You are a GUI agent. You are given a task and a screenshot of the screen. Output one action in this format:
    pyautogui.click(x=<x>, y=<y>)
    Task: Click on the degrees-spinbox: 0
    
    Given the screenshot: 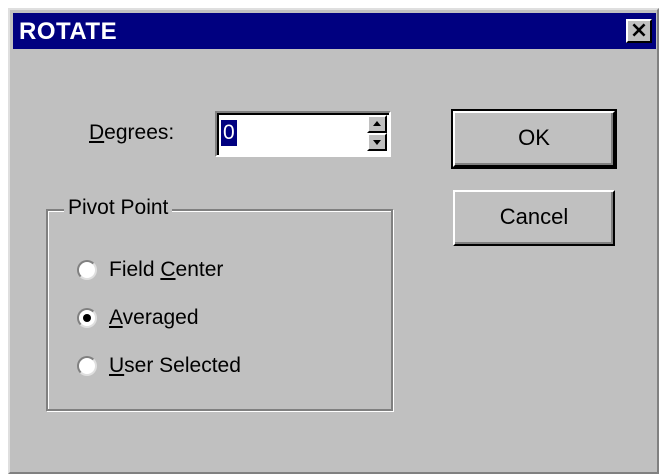 What is the action you would take?
    pyautogui.click(x=303, y=134)
    